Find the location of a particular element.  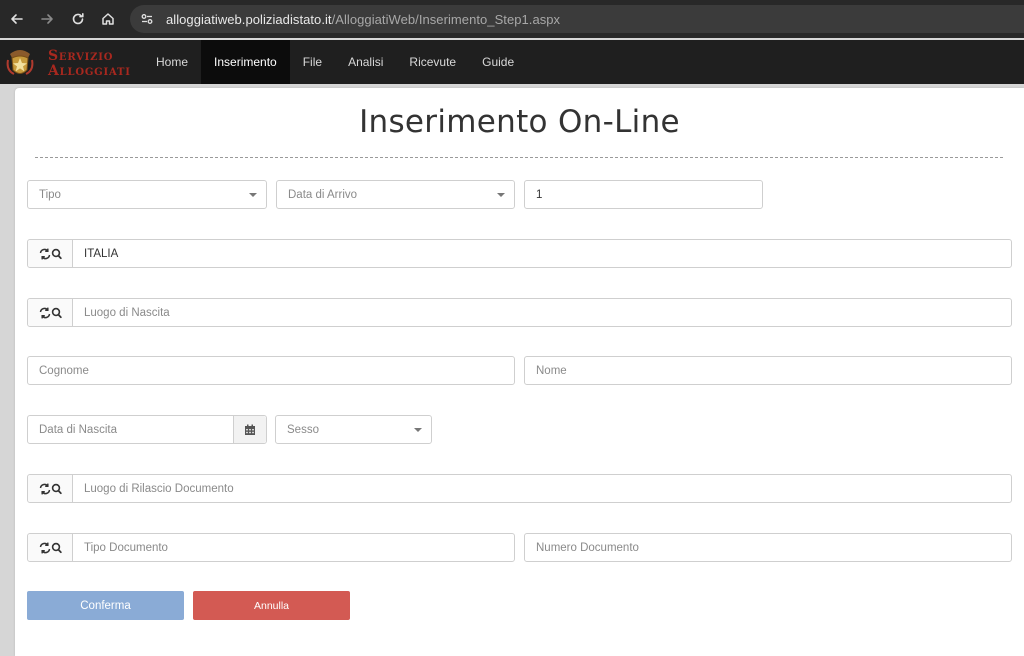

calendar-button is located at coordinates (249, 429).